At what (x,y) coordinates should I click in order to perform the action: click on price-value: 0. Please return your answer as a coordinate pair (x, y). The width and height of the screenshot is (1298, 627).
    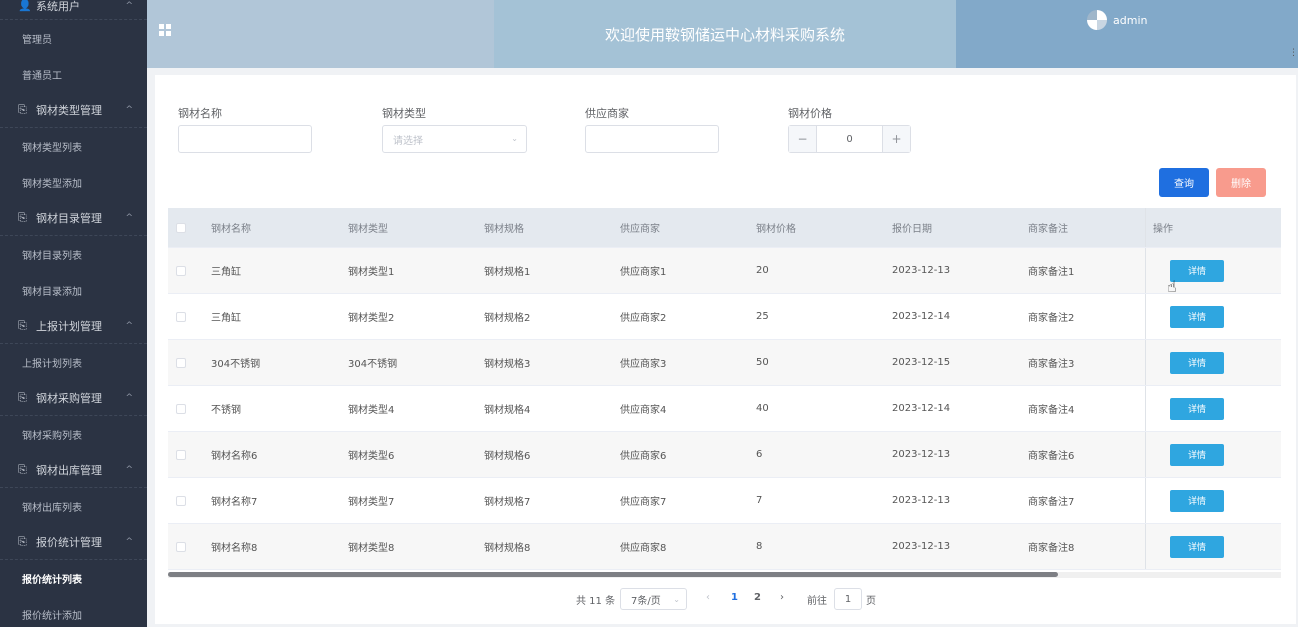
    Looking at the image, I should click on (849, 139).